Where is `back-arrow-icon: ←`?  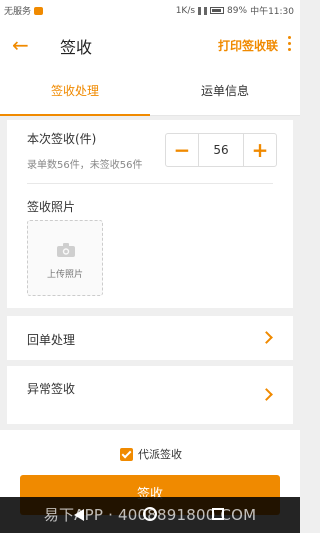
back-arrow-icon: ← is located at coordinates (23, 45).